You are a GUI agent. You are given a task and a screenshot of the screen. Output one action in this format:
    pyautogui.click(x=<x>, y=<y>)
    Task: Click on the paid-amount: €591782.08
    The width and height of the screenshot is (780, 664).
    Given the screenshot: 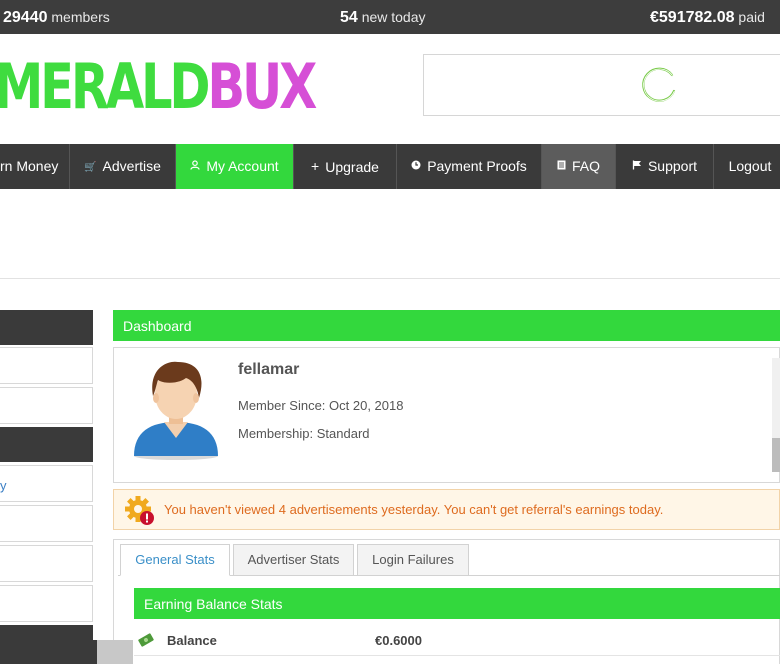 What is the action you would take?
    pyautogui.click(x=692, y=17)
    